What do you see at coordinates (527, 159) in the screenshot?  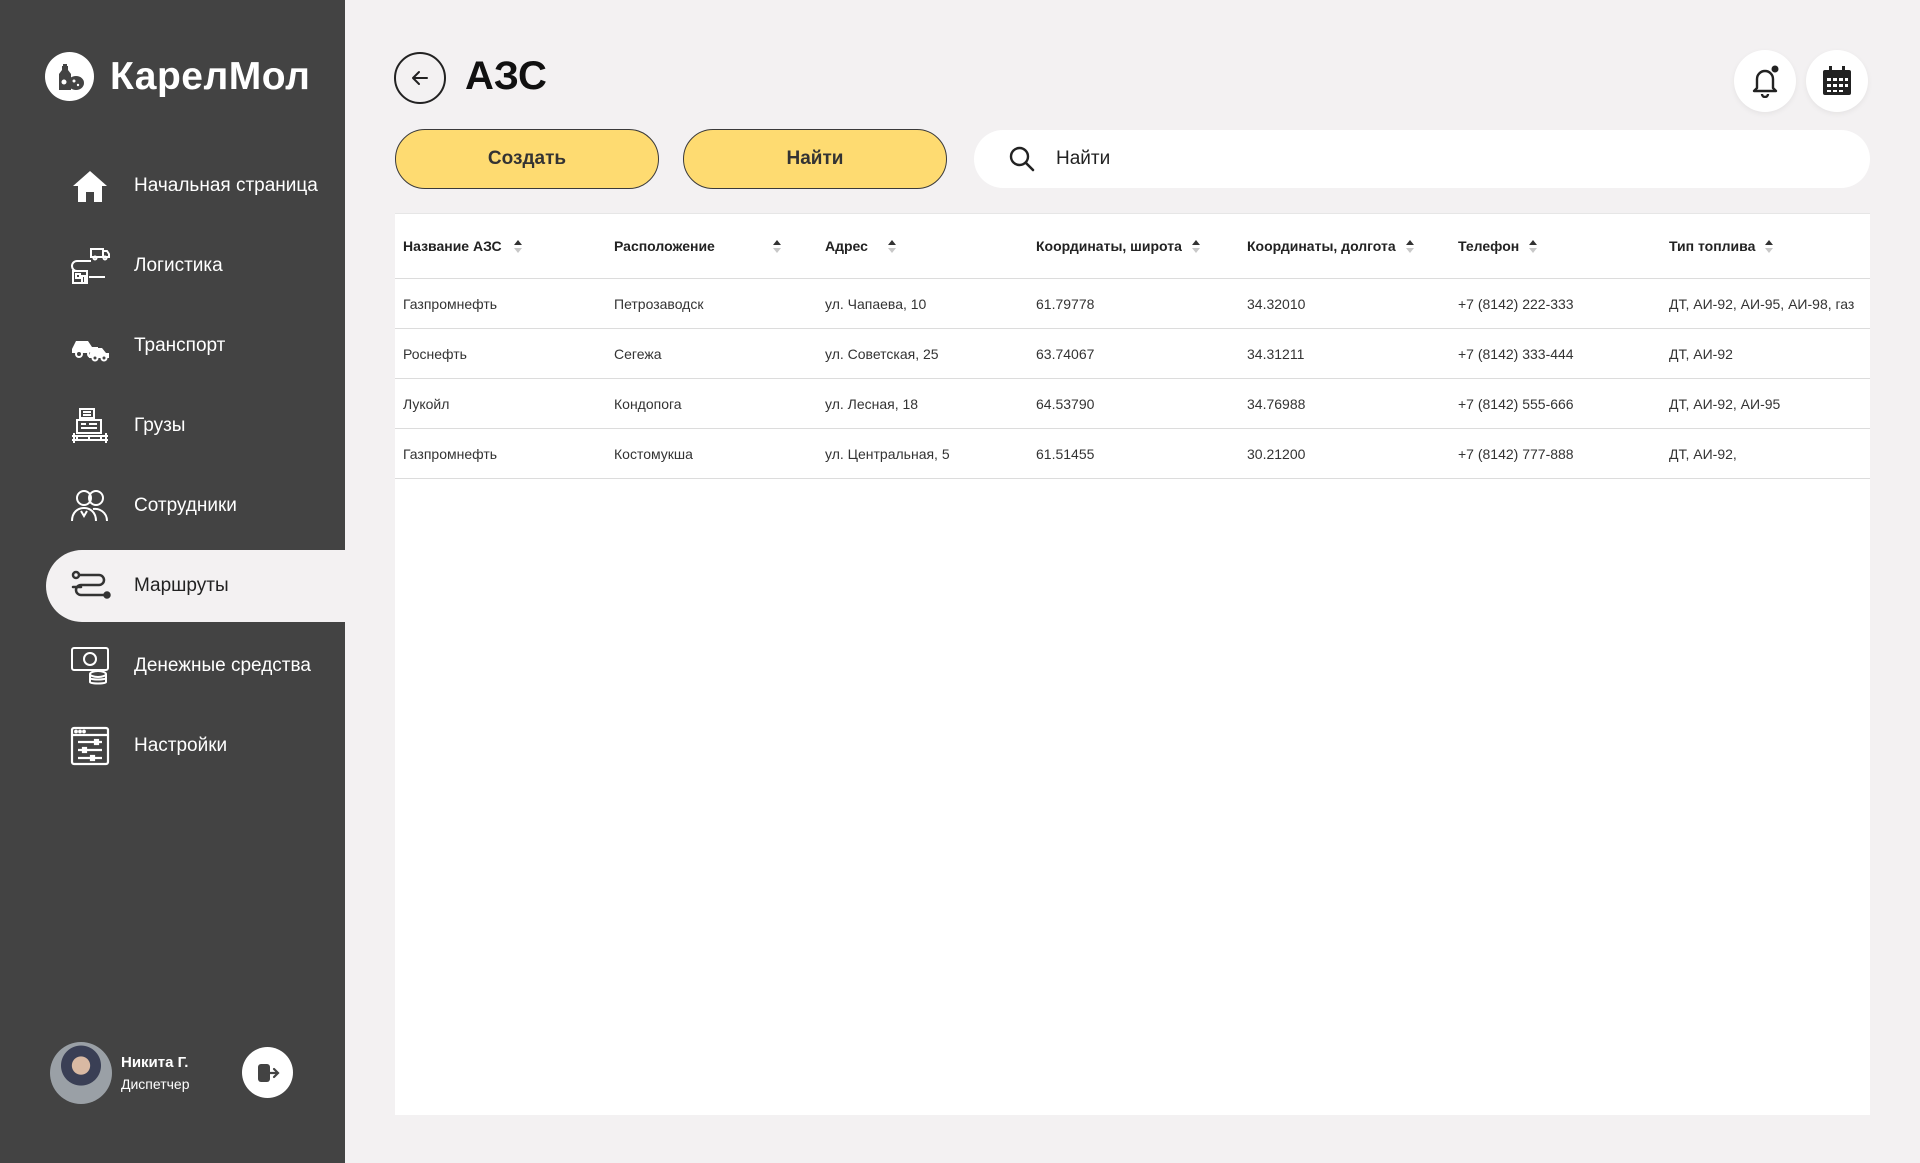 I see `create-button: Создать` at bounding box center [527, 159].